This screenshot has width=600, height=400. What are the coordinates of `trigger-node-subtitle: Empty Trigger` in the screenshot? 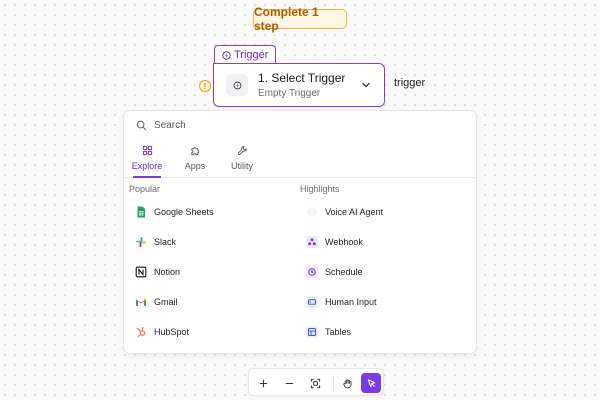 It's located at (289, 93).